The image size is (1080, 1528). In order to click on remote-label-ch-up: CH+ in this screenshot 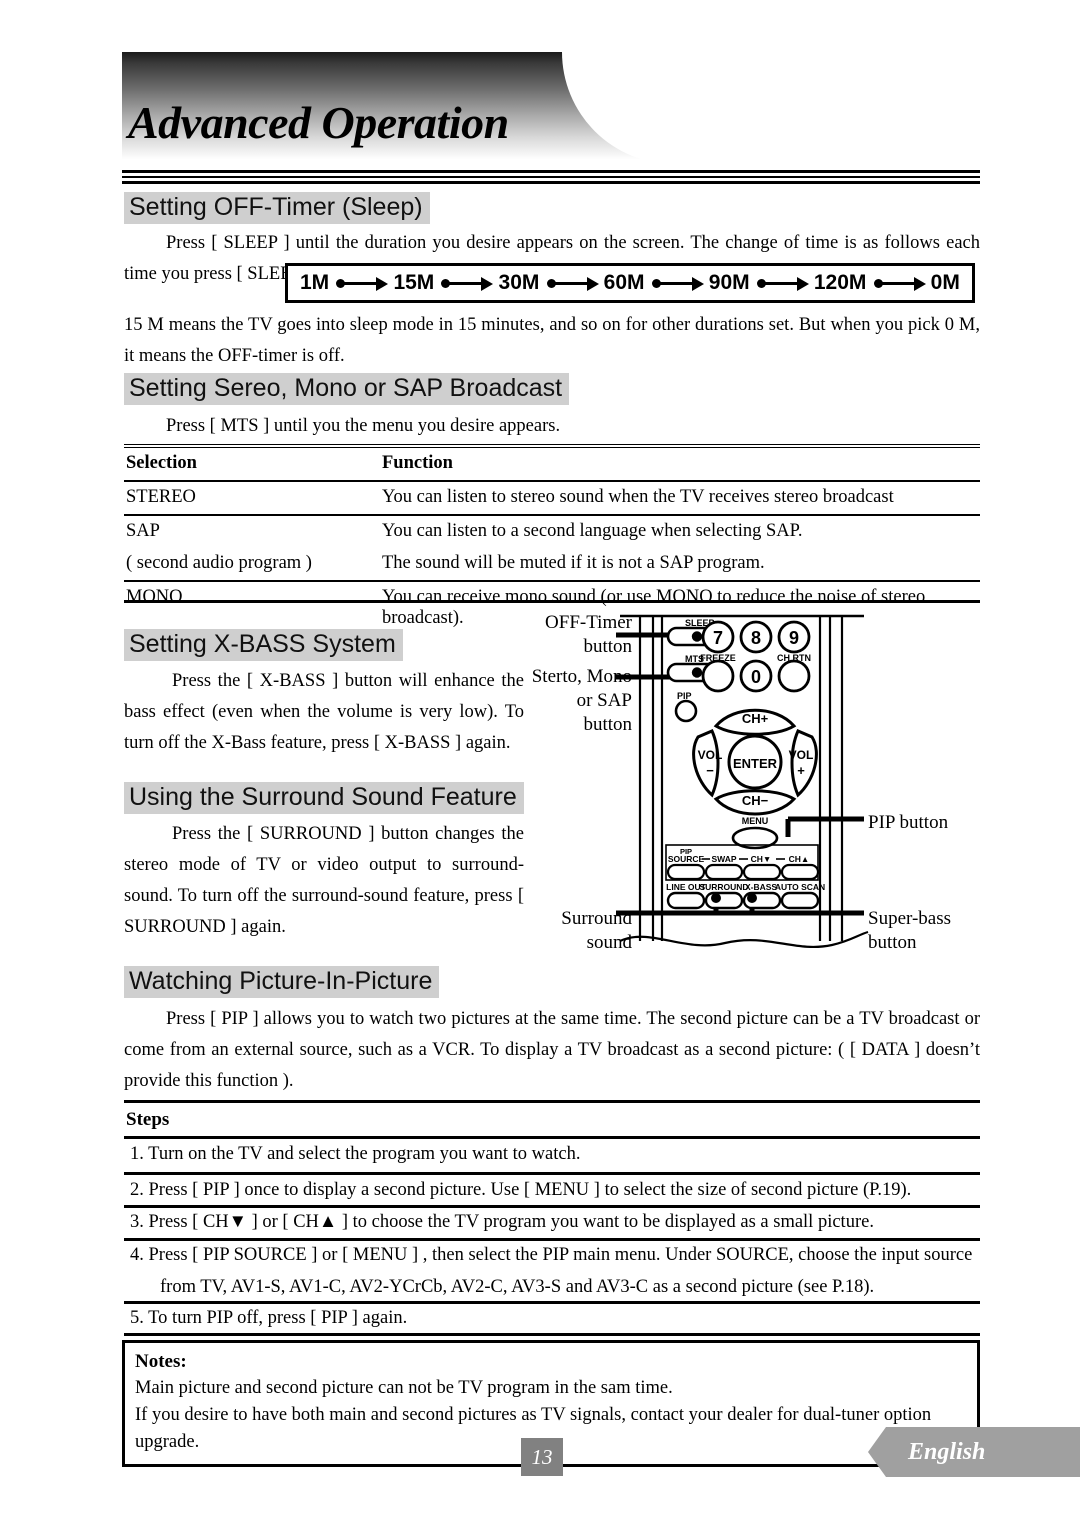, I will do `click(755, 718)`.